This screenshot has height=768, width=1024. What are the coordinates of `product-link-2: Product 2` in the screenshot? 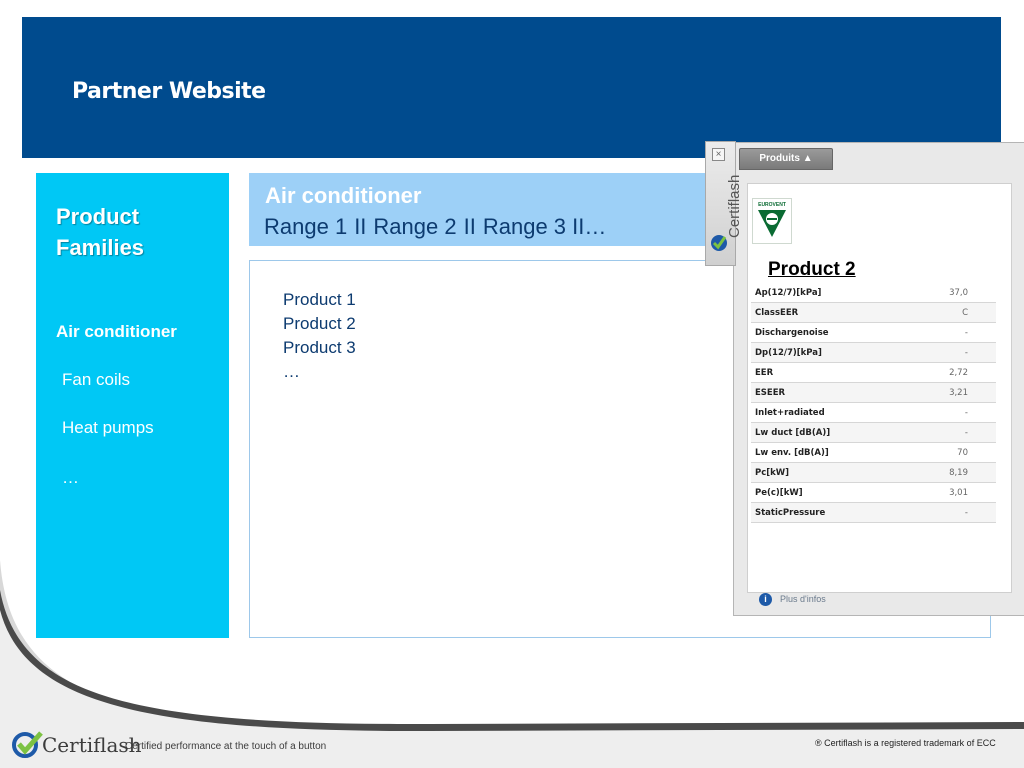 It's located at (319, 324).